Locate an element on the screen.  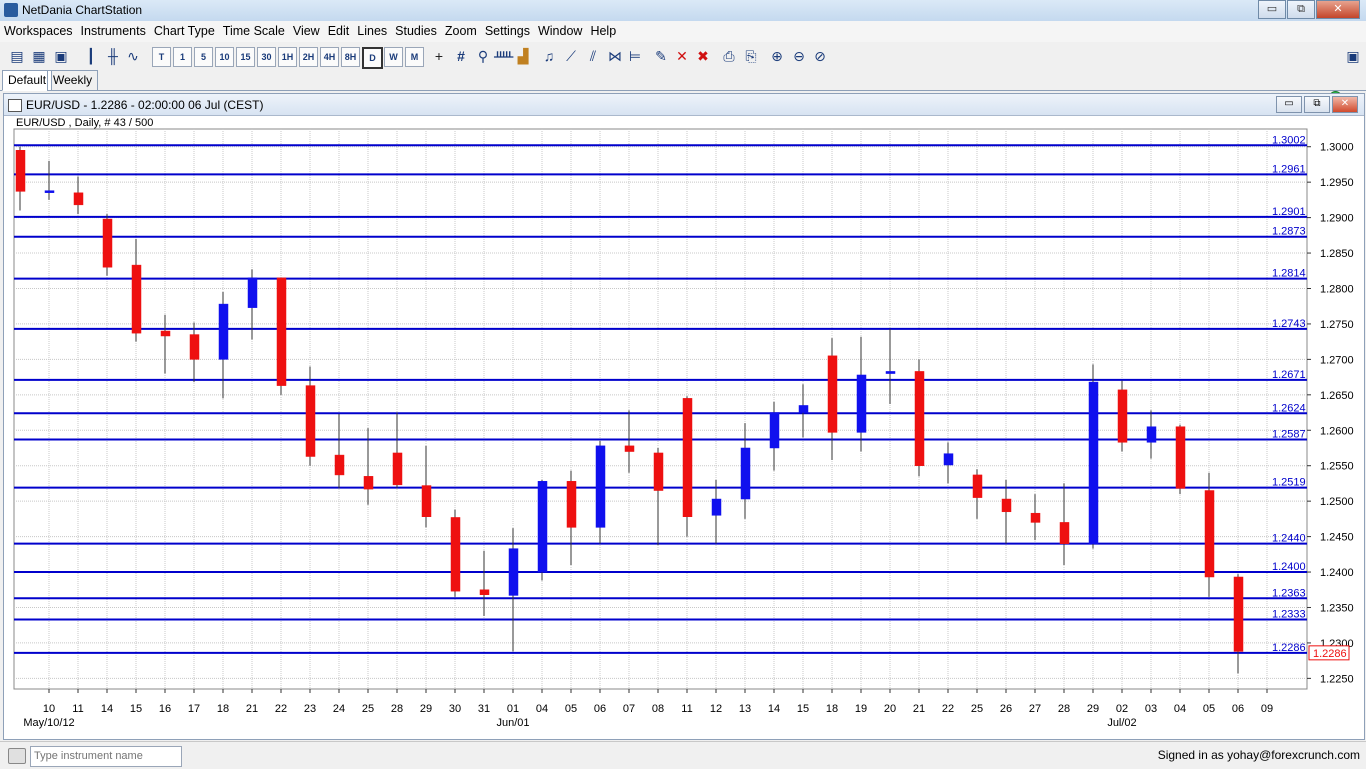
instrument-search is located at coordinates (106, 756).